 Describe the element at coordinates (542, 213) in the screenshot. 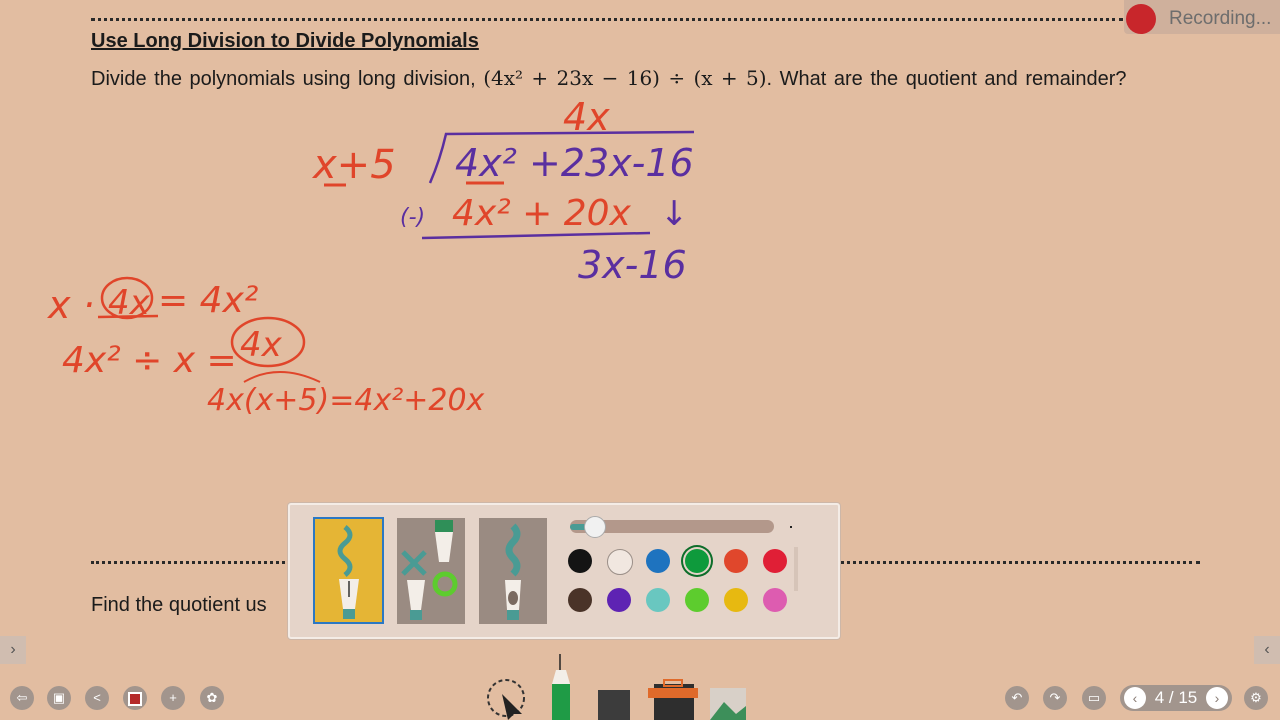

I see `product-ink: 4x² + 20x` at that location.